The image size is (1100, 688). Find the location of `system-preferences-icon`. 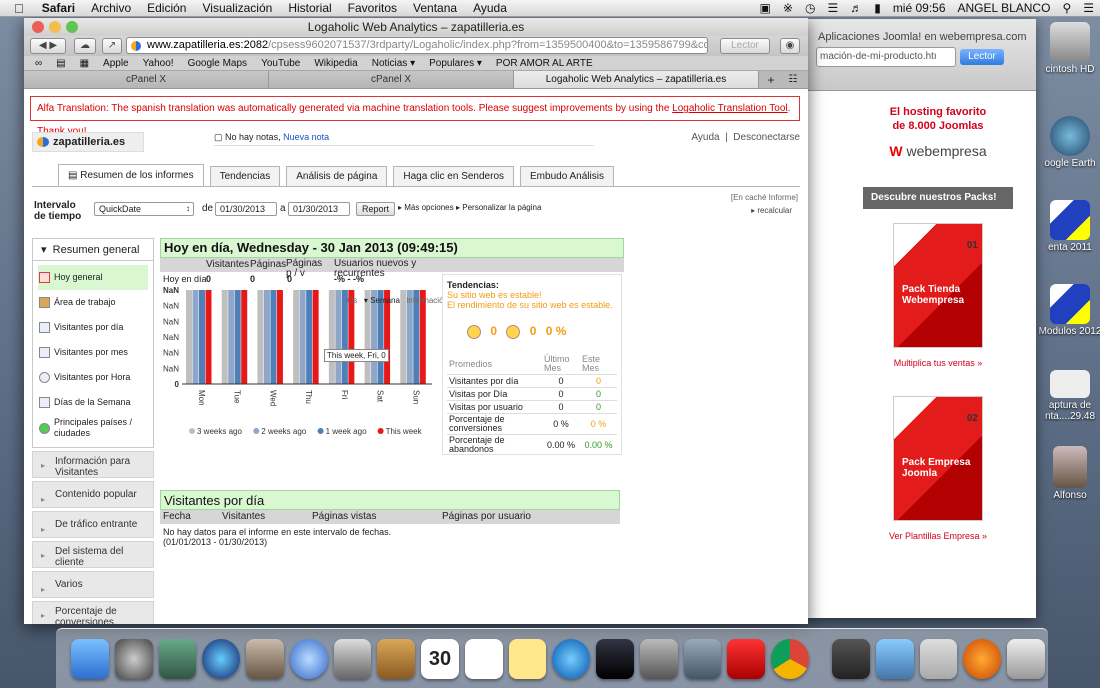

system-preferences-icon is located at coordinates (658, 658).